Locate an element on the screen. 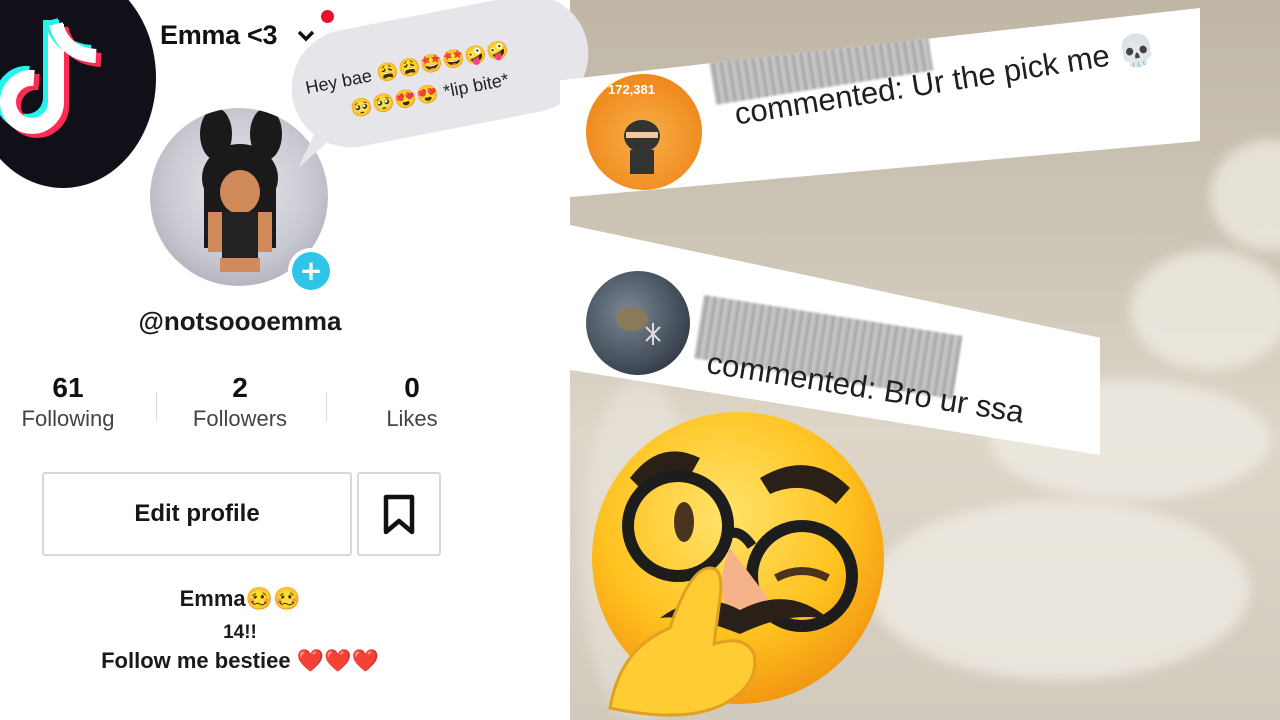  bio-line-age: 14!! is located at coordinates (240, 632).